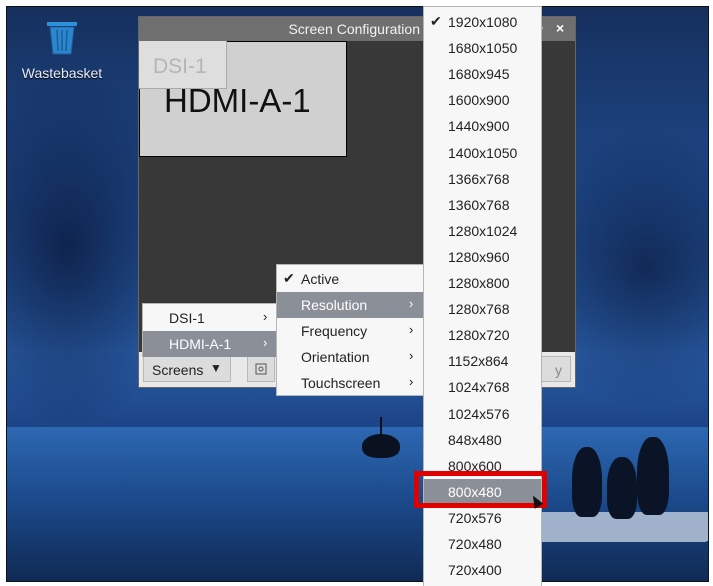 Image resolution: width=713 pixels, height=586 pixels. Describe the element at coordinates (480, 489) in the screenshot. I see `highlight-annotation-box` at that location.